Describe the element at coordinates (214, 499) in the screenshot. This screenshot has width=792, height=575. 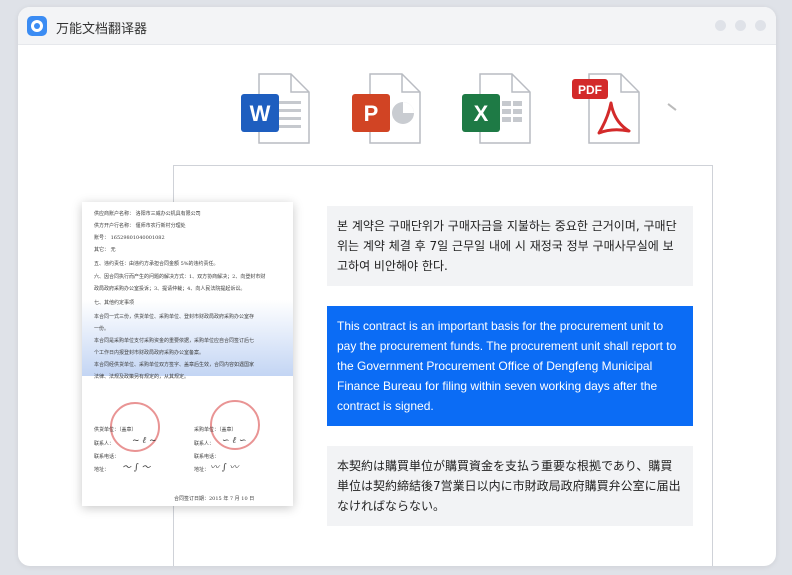
I see `contract-date: 合同签订日期：2015 年 7 月 10 日` at that location.